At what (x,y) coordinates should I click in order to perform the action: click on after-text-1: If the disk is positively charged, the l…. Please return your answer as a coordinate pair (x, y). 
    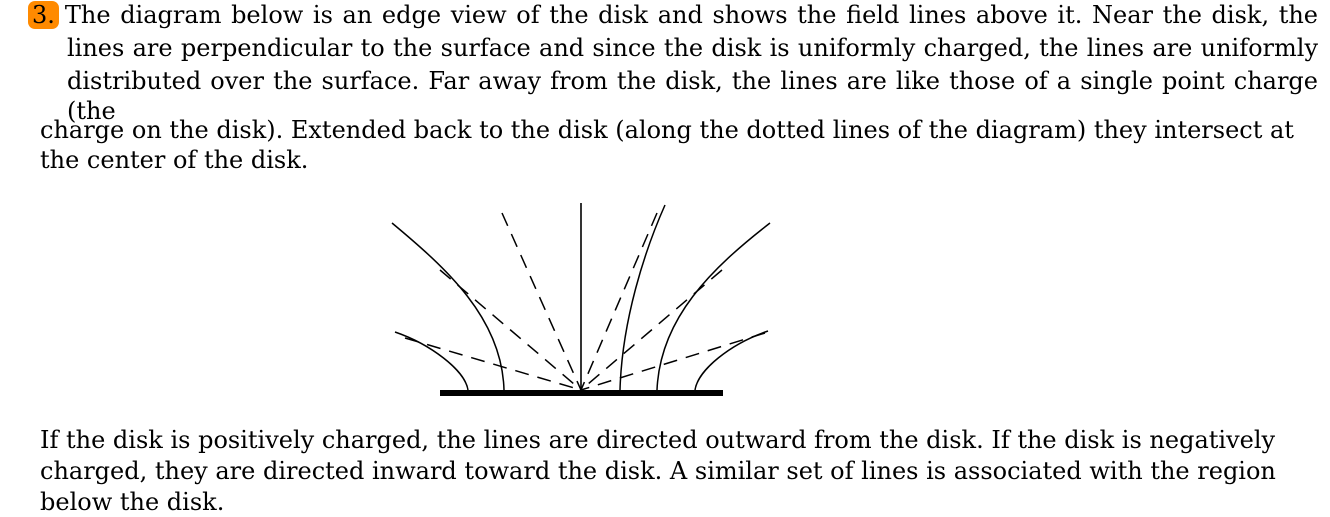
    Looking at the image, I should click on (658, 440).